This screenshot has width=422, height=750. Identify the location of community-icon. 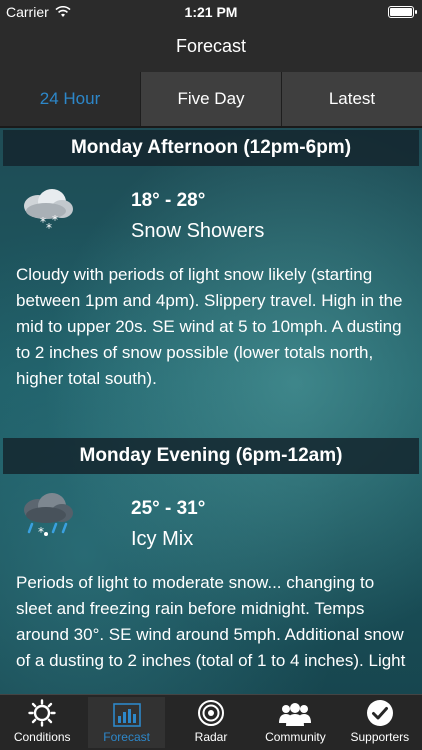
(295, 714).